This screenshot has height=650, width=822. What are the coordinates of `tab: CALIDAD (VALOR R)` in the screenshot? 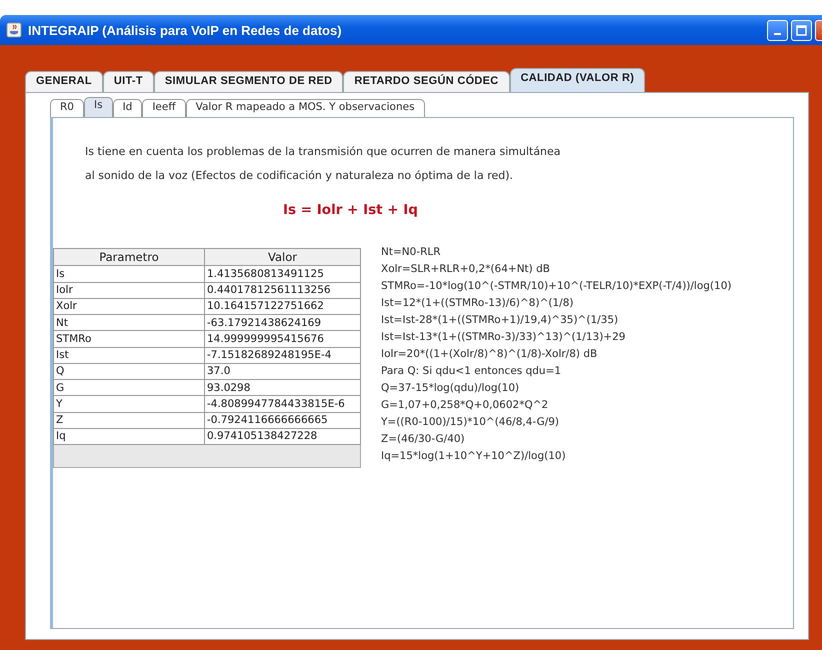 It's located at (578, 80).